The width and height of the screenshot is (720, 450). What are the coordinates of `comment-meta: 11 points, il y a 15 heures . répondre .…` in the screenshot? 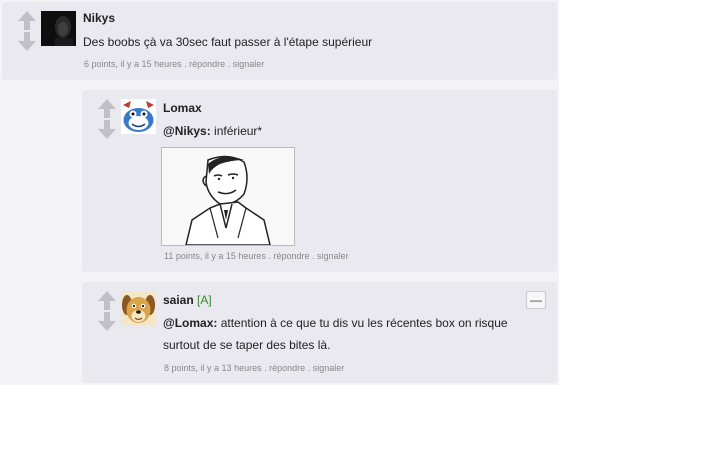 It's located at (256, 256).